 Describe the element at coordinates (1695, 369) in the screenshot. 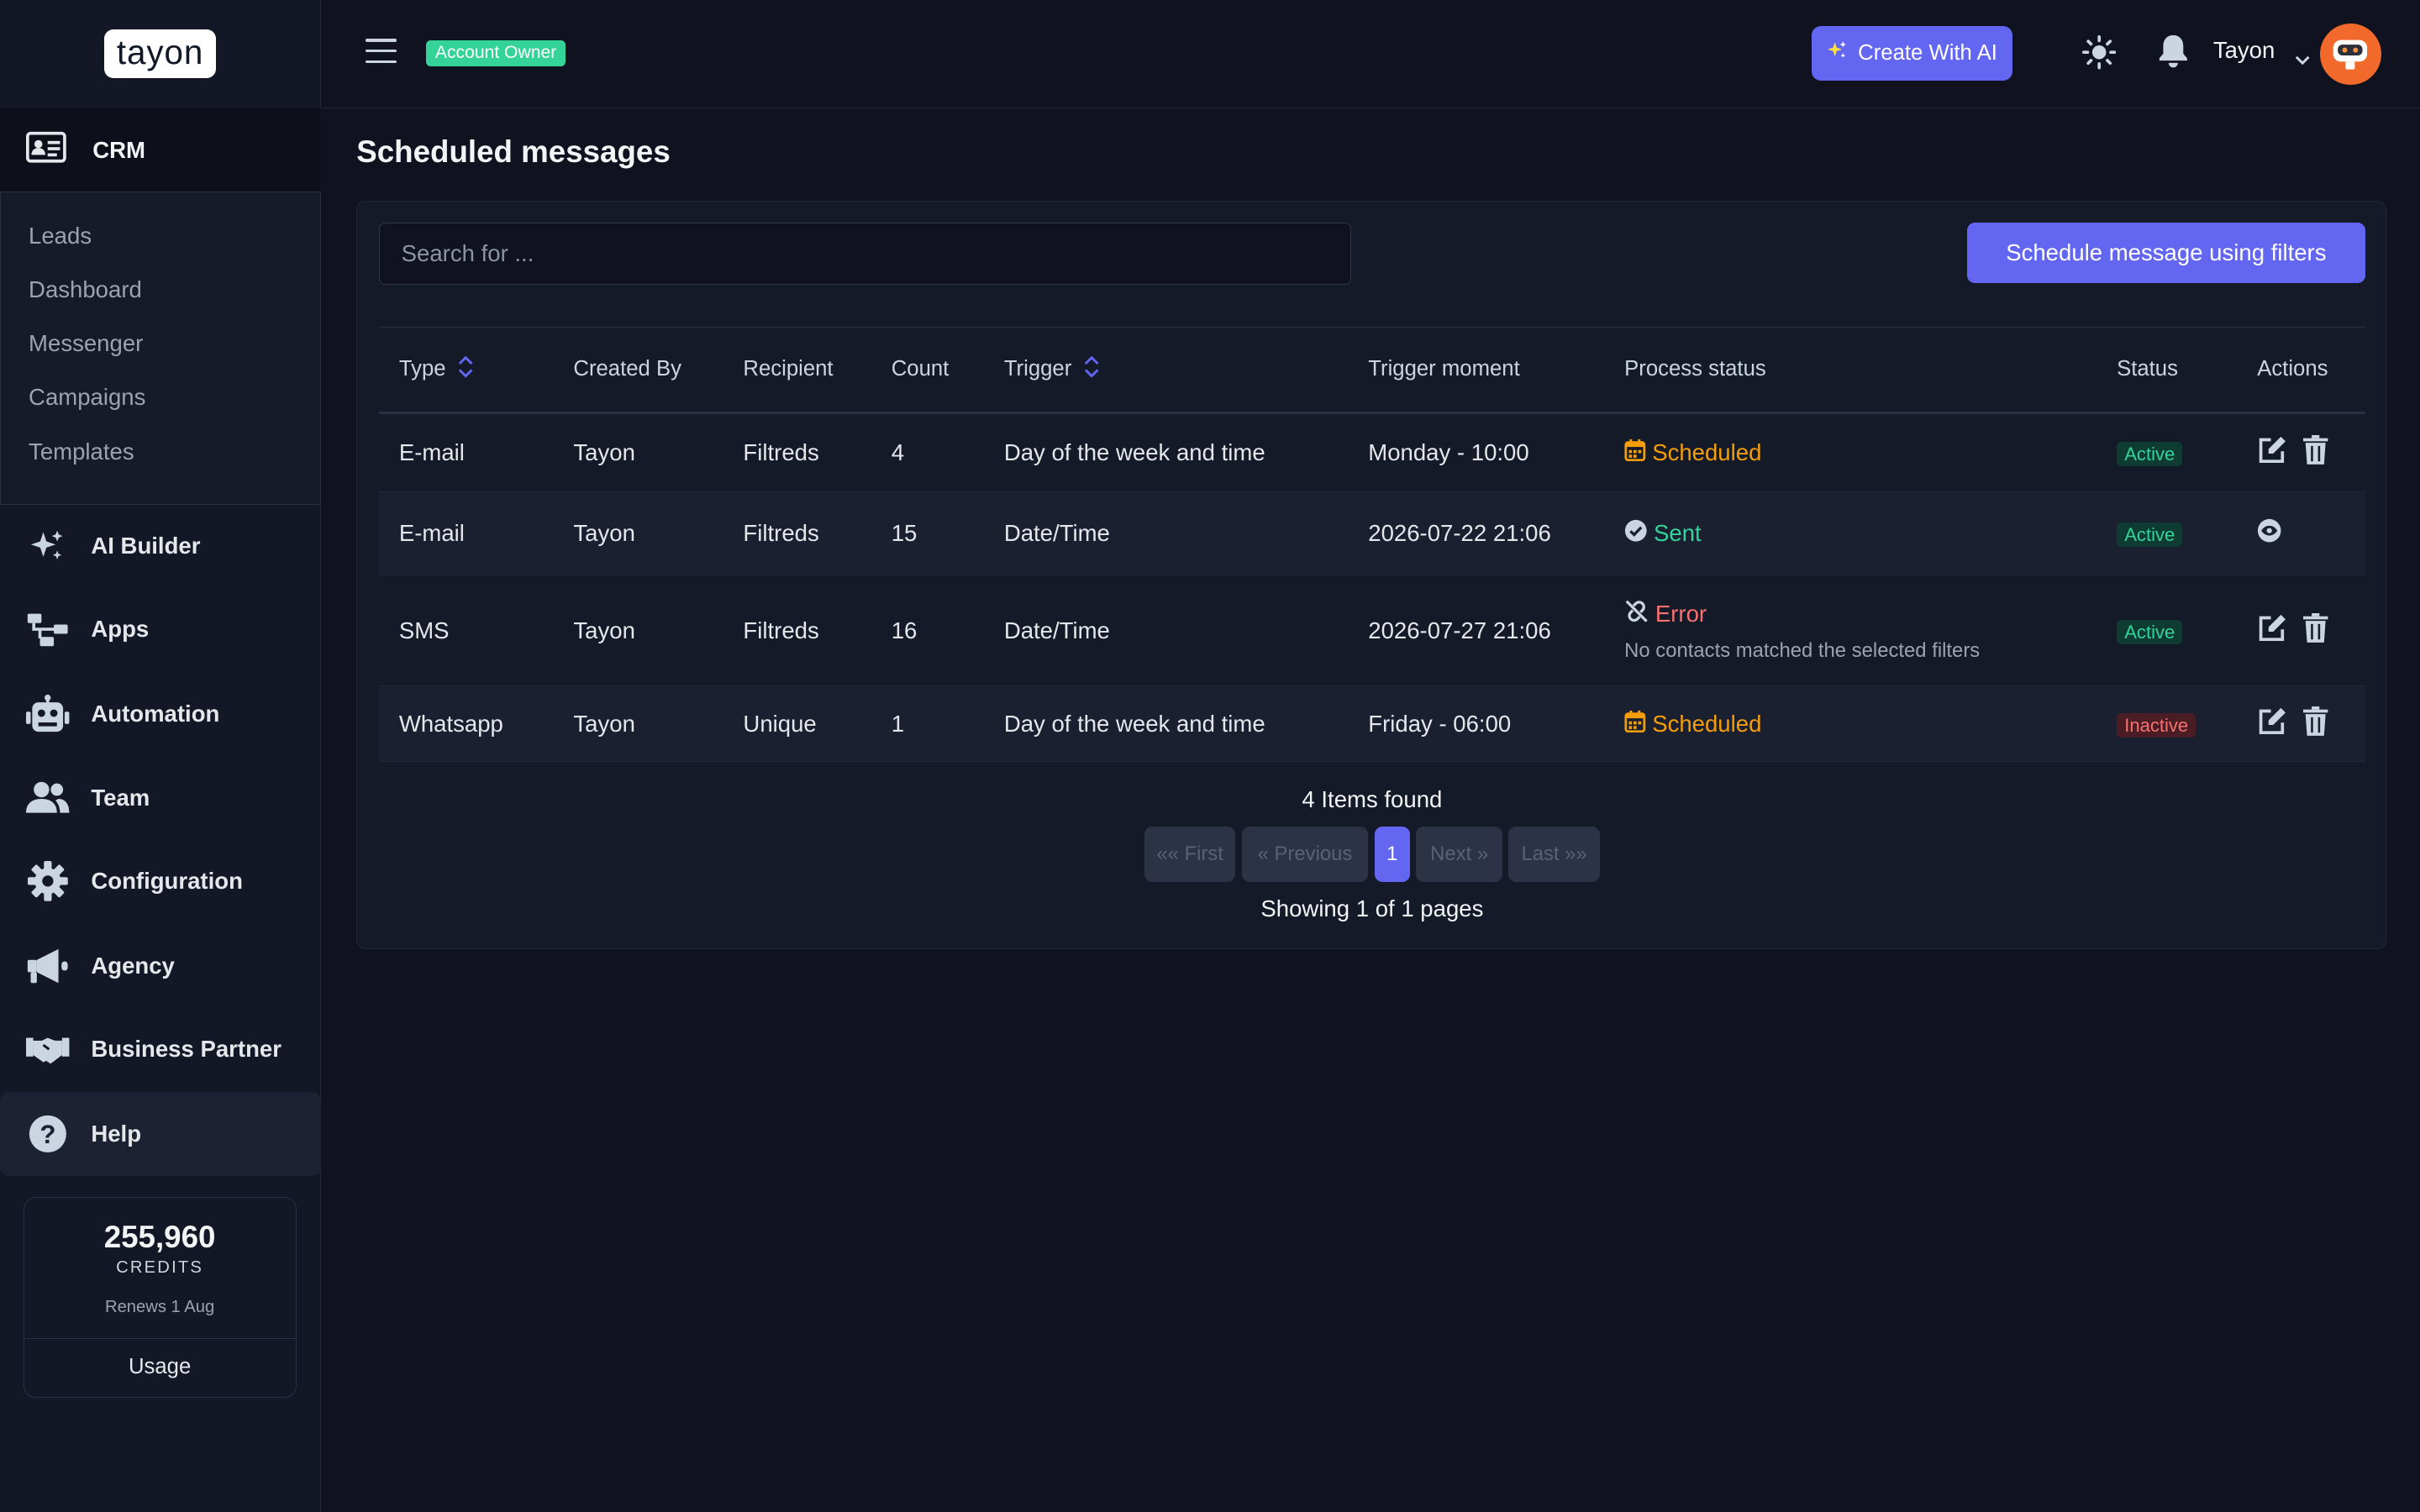

I see `column-header-process-status: Process status` at that location.